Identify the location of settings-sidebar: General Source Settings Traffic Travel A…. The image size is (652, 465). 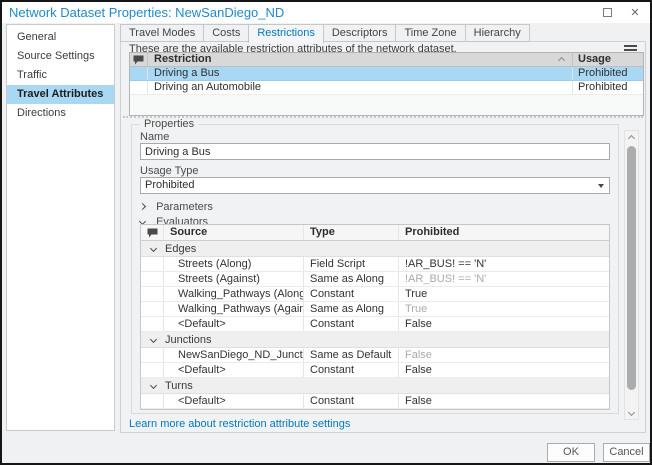
(60, 227).